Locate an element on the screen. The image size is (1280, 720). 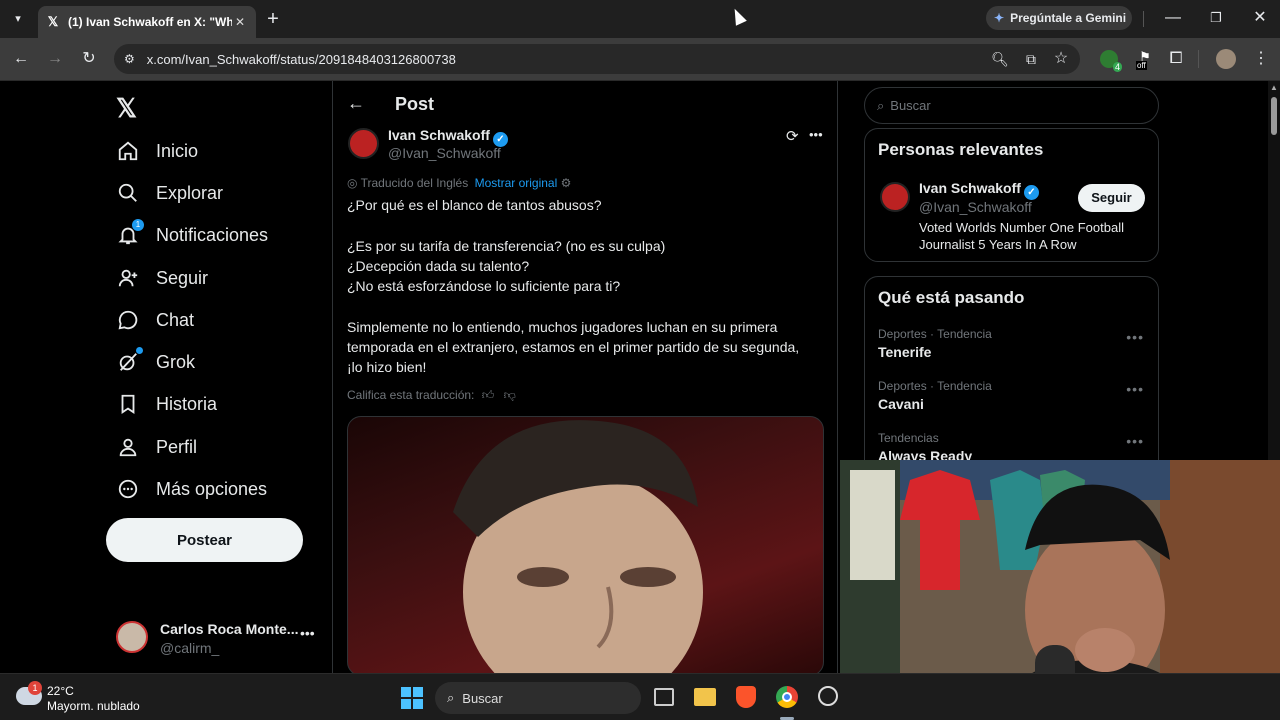
zoom-icon: 🔍︎ is located at coordinates (1000, 59).